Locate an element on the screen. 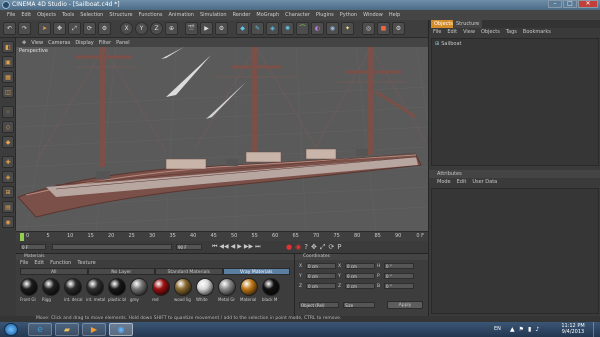  previous-key-icon: ◀◀ is located at coordinates (223, 247).